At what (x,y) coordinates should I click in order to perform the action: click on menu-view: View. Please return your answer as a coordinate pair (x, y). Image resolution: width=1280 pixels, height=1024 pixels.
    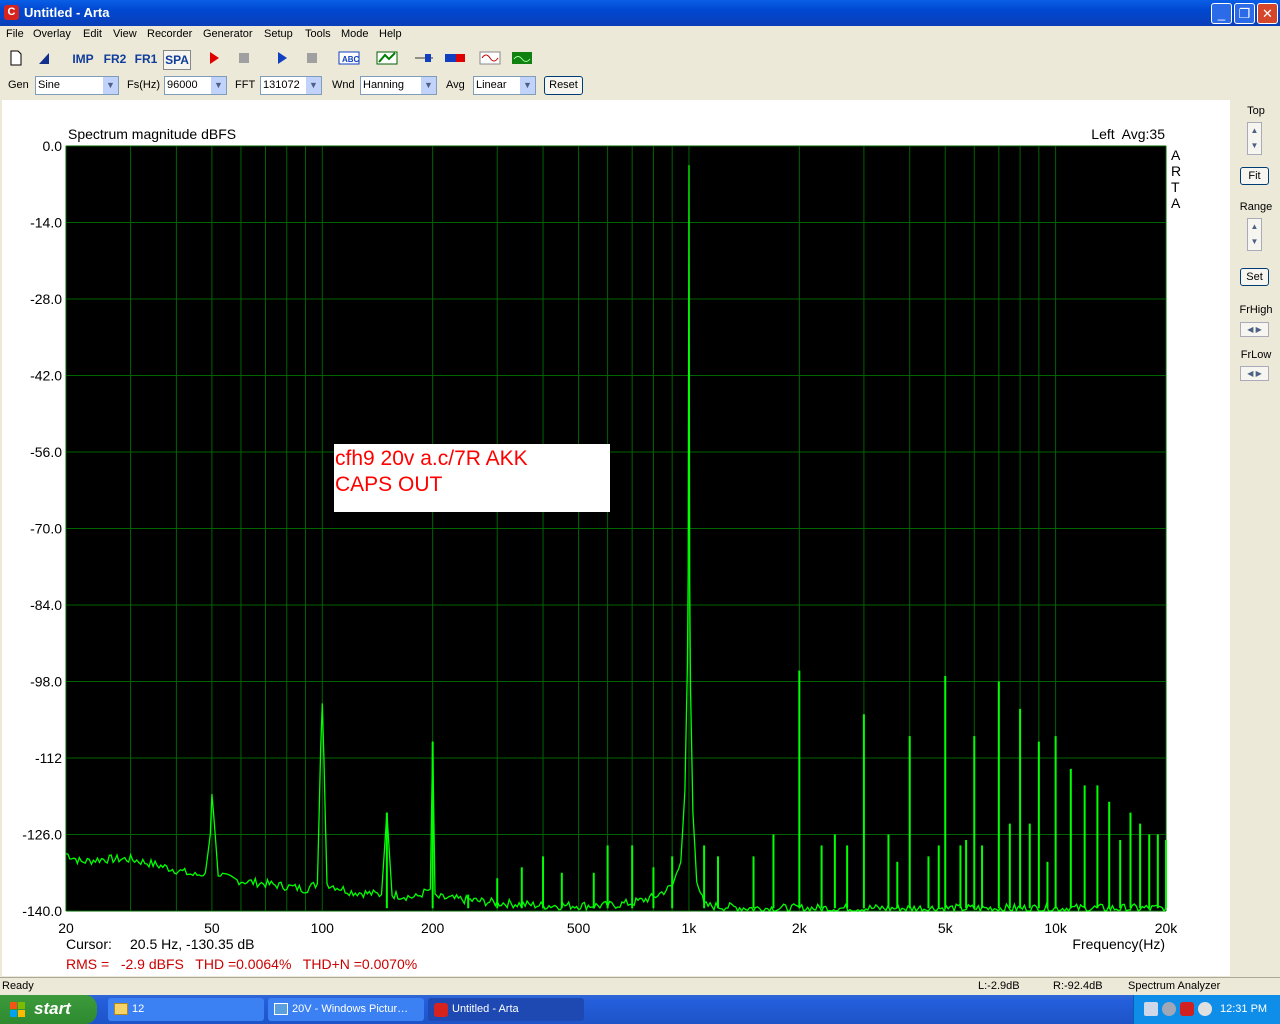
    Looking at the image, I should click on (125, 34).